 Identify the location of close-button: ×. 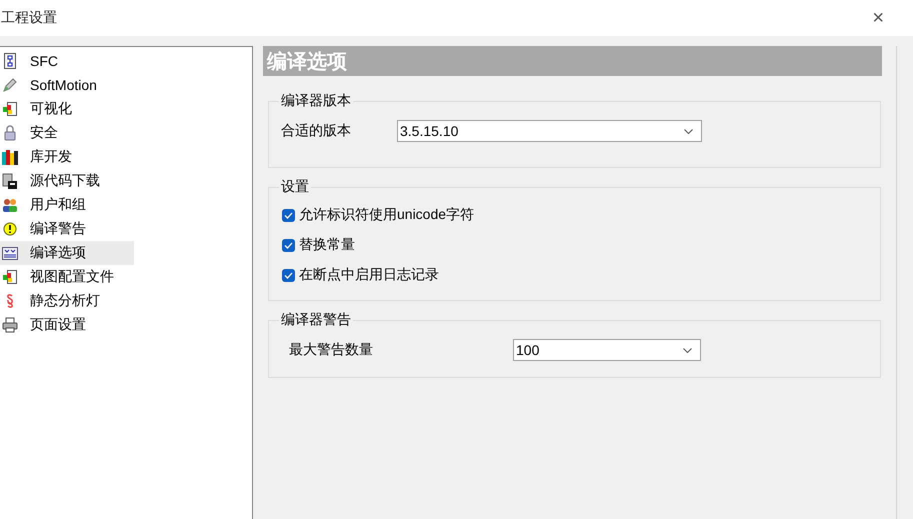
(878, 18).